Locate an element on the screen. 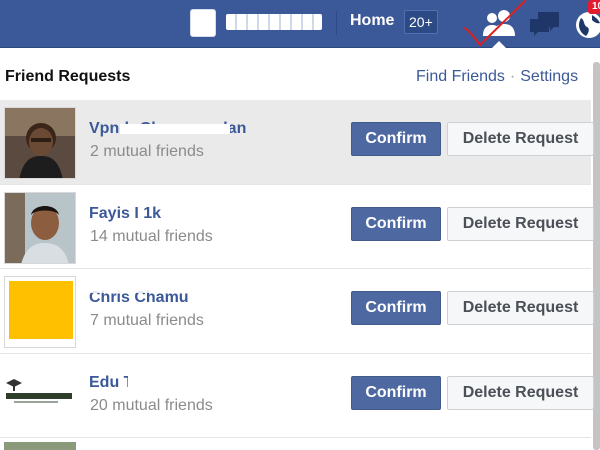 The image size is (600, 450). panel-links: Find Friends · Settings is located at coordinates (497, 77).